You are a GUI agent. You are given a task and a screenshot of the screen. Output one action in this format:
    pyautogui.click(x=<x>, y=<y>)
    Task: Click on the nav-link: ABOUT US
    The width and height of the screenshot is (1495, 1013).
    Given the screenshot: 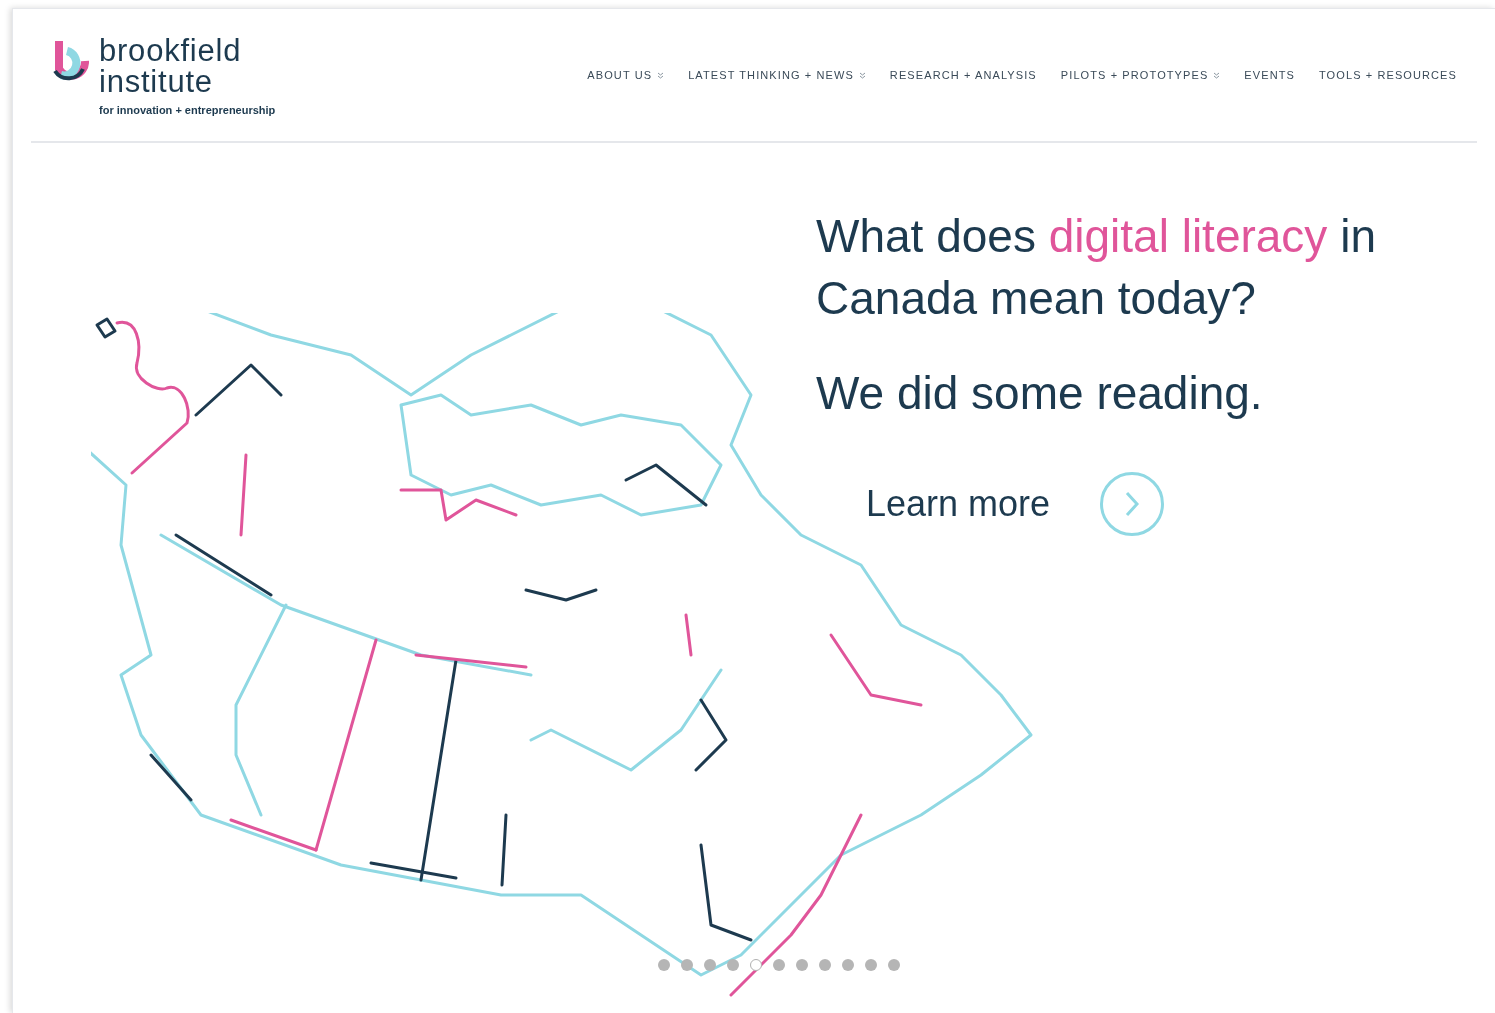 What is the action you would take?
    pyautogui.click(x=626, y=75)
    